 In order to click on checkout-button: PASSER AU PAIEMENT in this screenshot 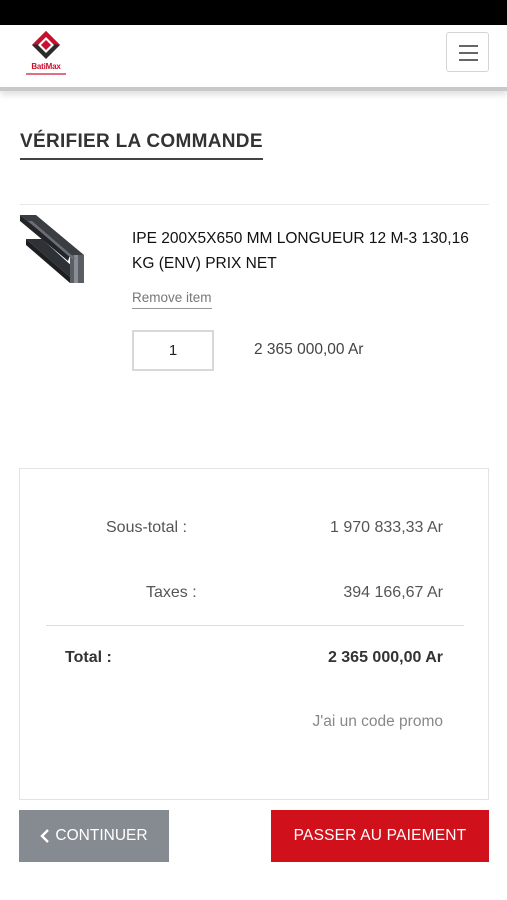, I will do `click(380, 836)`.